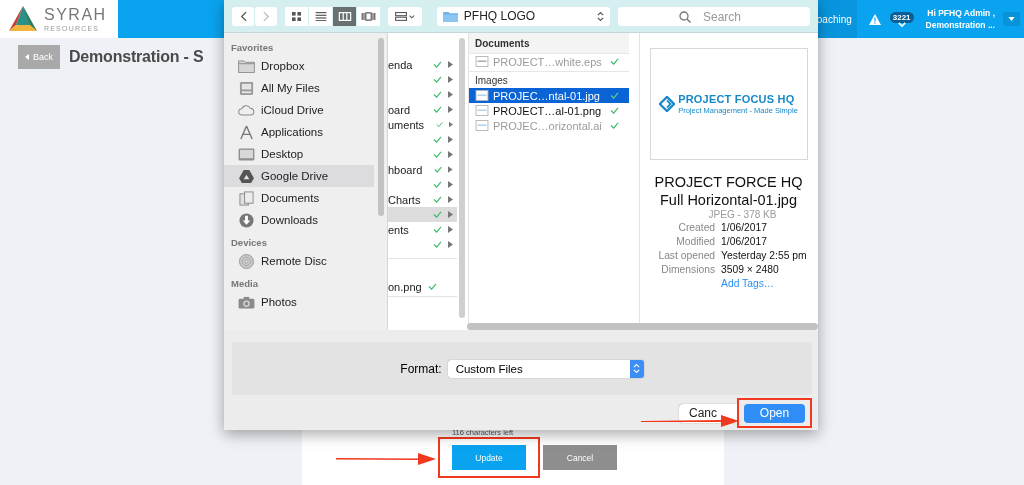  I want to click on sidebar-item: Photos, so click(299, 302).